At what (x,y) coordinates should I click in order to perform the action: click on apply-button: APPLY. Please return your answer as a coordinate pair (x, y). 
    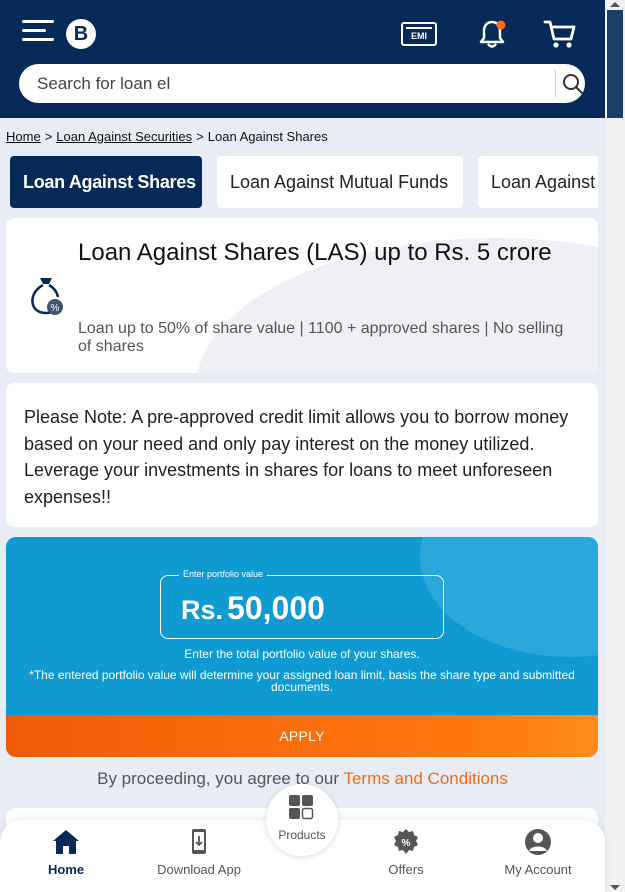
    Looking at the image, I should click on (302, 736).